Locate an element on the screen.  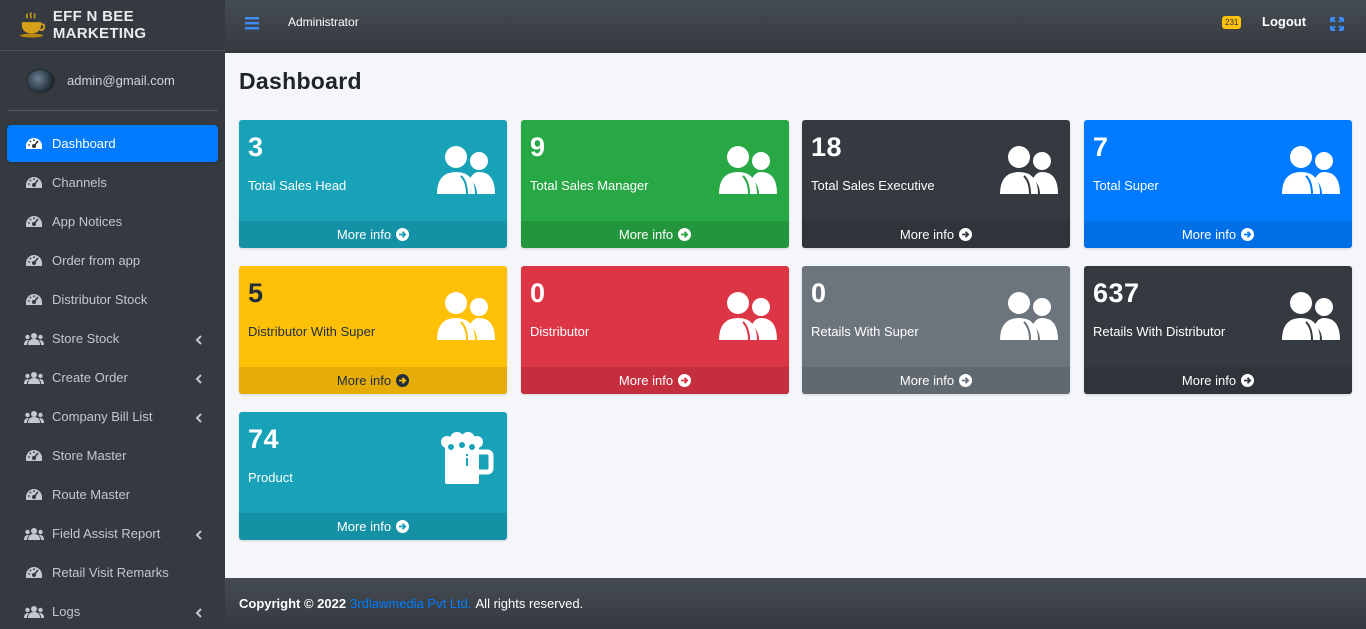
stat-value: 18 is located at coordinates (827, 147).